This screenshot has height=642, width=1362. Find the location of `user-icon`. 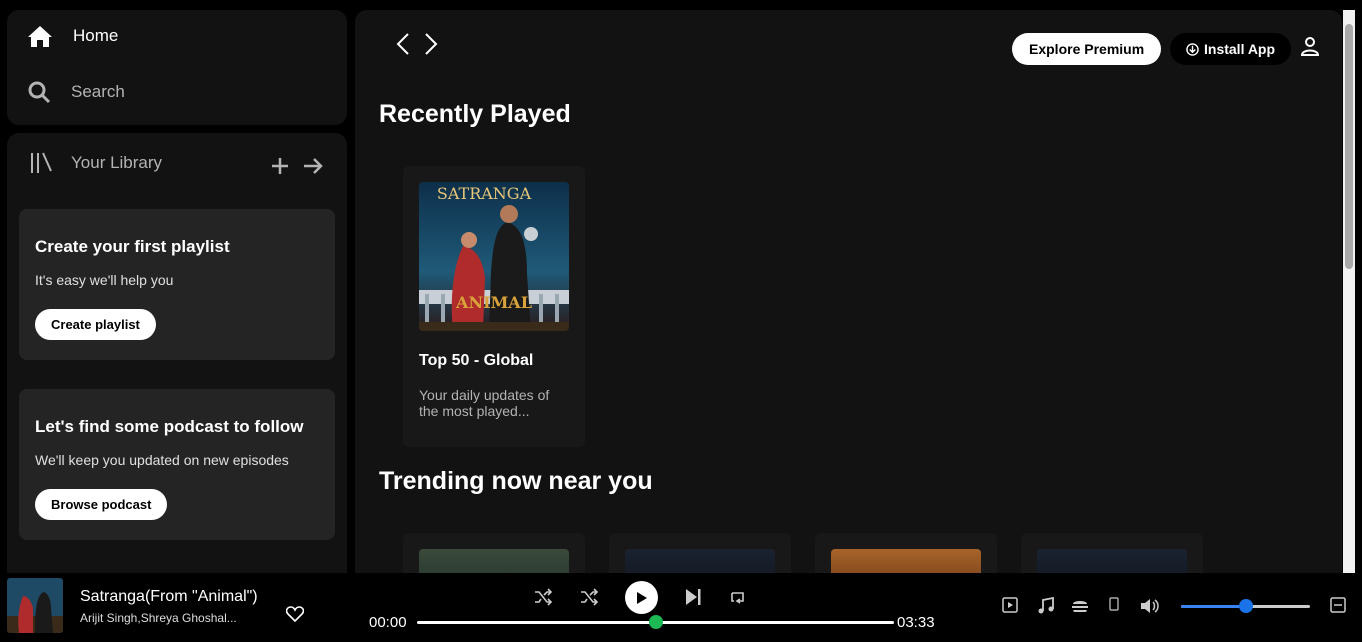

user-icon is located at coordinates (1310, 46).